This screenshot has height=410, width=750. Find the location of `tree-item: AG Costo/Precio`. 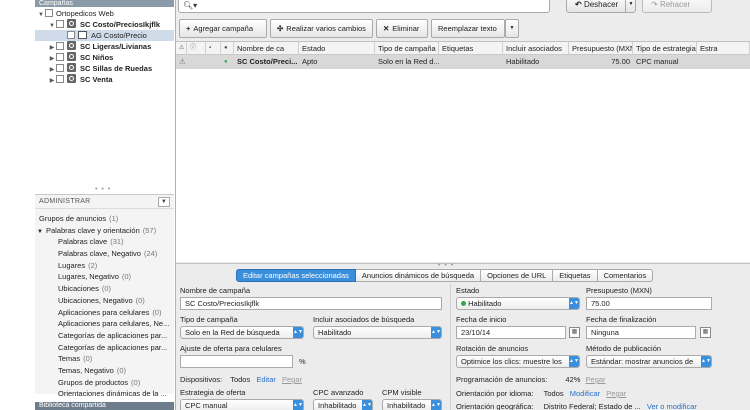

tree-item: AG Costo/Precio is located at coordinates (104, 35).